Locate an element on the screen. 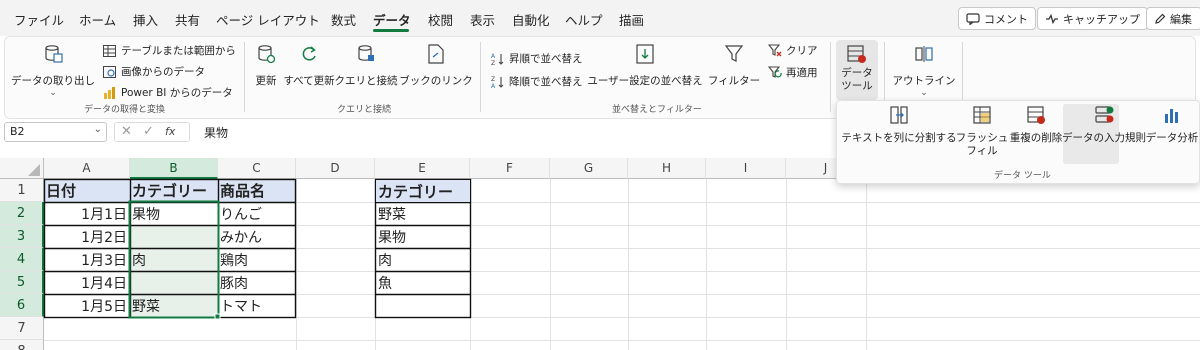 The width and height of the screenshot is (1200, 350). sort-desc-icon: ZA is located at coordinates (497, 82).